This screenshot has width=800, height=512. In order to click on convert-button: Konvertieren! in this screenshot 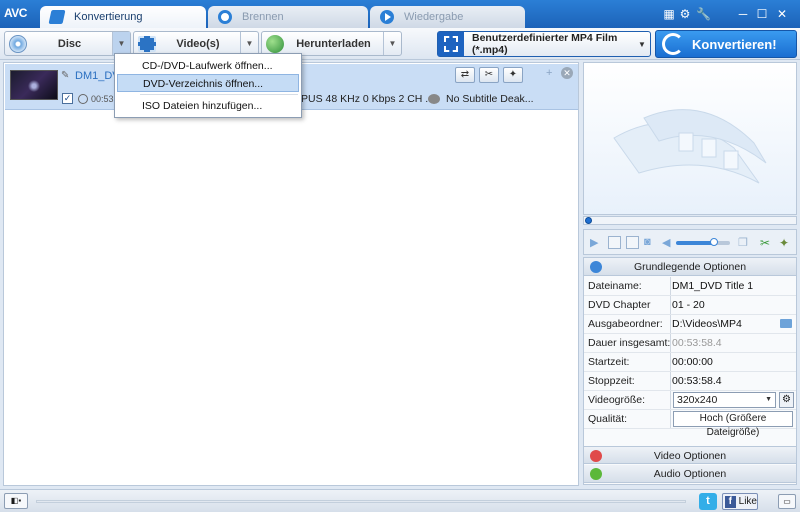, I will do `click(726, 44)`.